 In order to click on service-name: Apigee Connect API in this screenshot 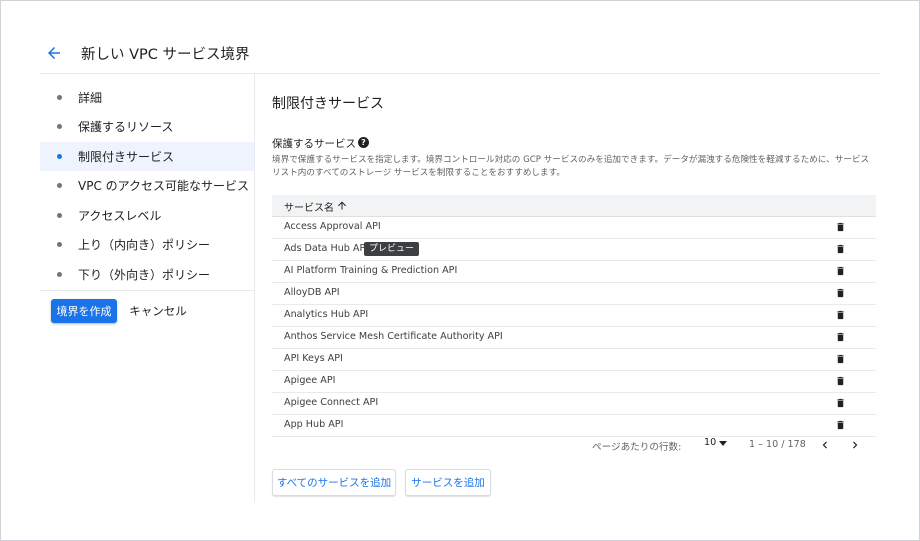, I will do `click(331, 402)`.